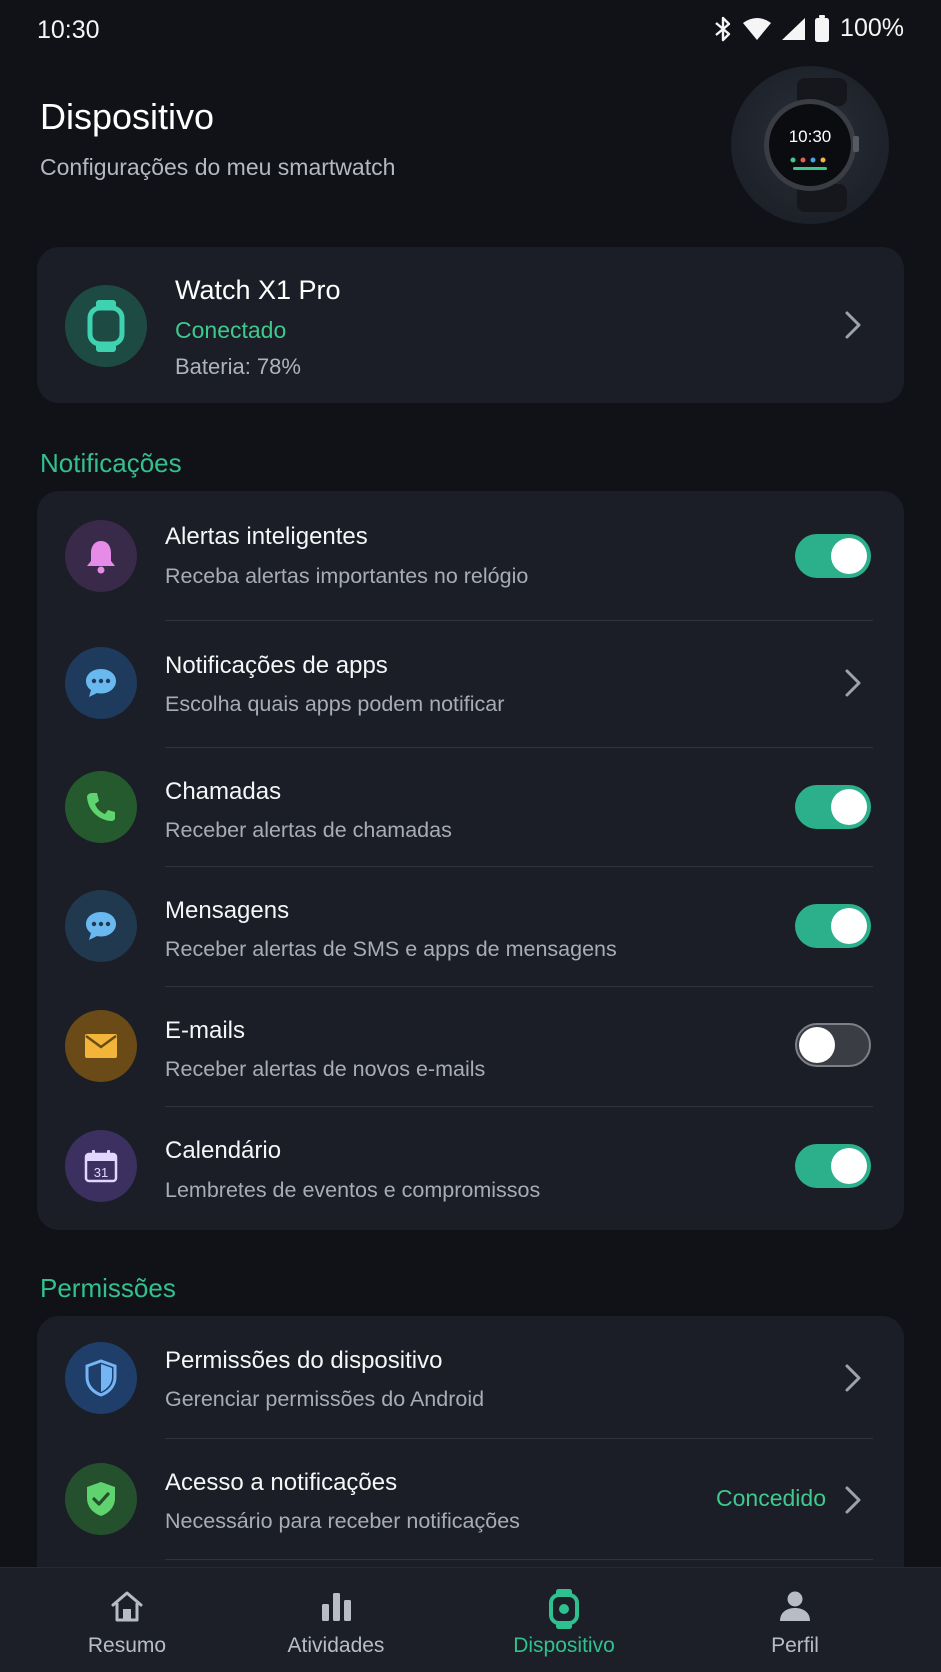 This screenshot has width=941, height=1672. Describe the element at coordinates (335, 704) in the screenshot. I see `row-subtitle: Escolha quais apps podem notificar` at that location.